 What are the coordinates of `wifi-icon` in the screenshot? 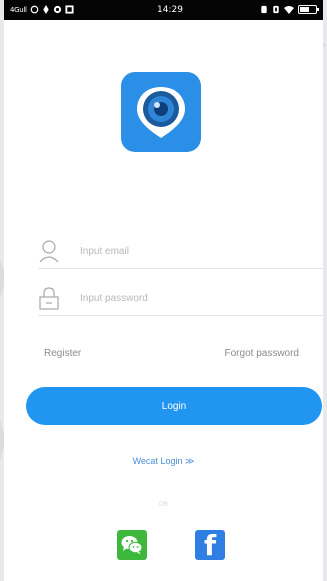 It's located at (289, 10).